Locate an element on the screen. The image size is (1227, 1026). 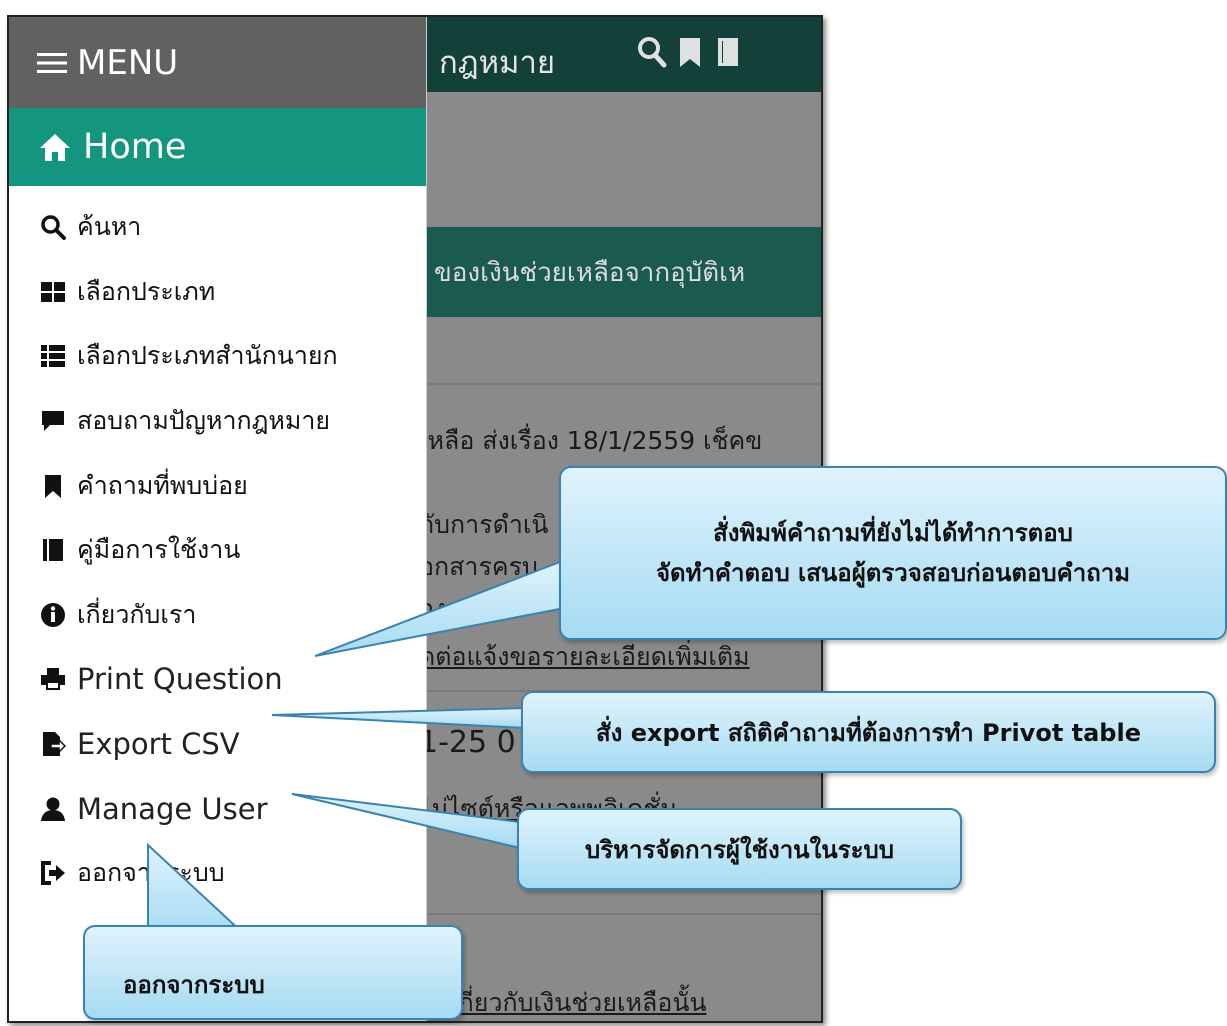
bg-text: เหลือ ส่งเรื่อง 18/1/2559 เช็คข is located at coordinates (591, 440).